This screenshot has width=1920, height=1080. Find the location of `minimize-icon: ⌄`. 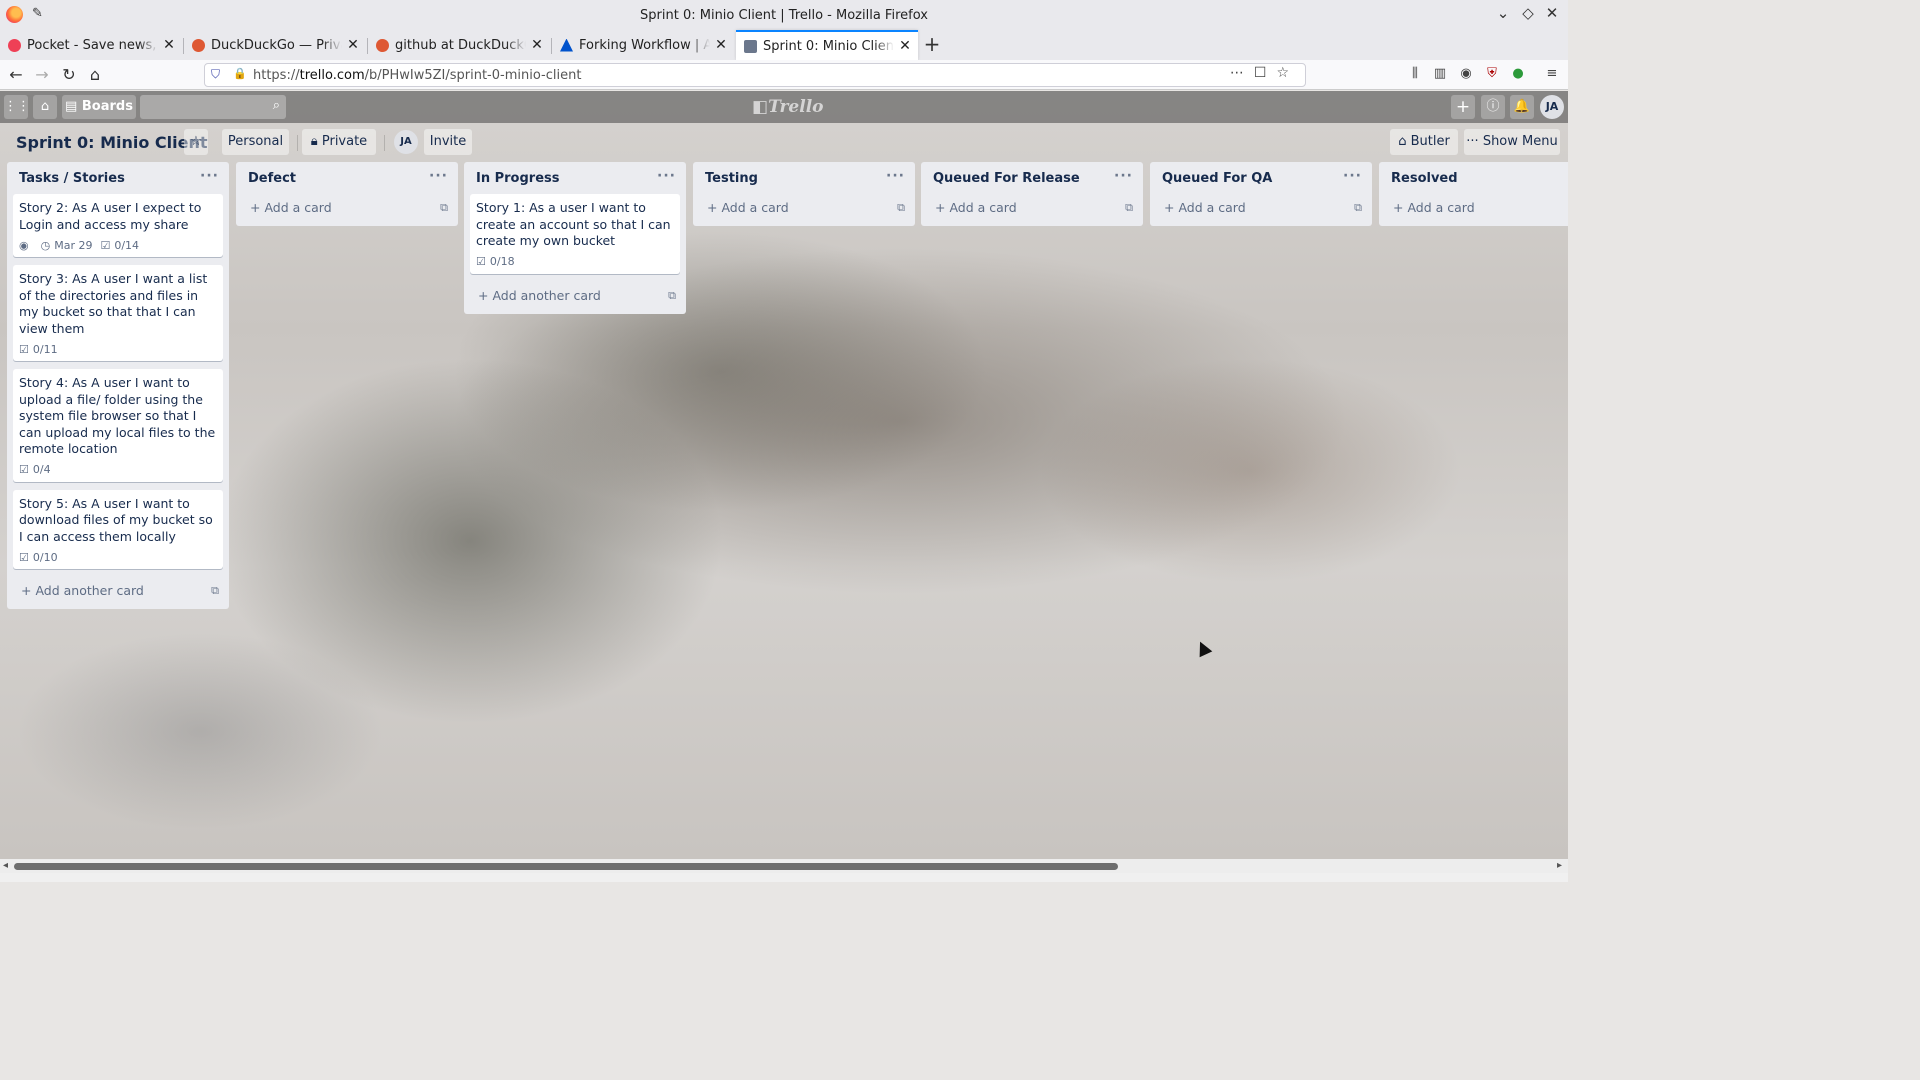

minimize-icon: ⌄ is located at coordinates (1503, 13).